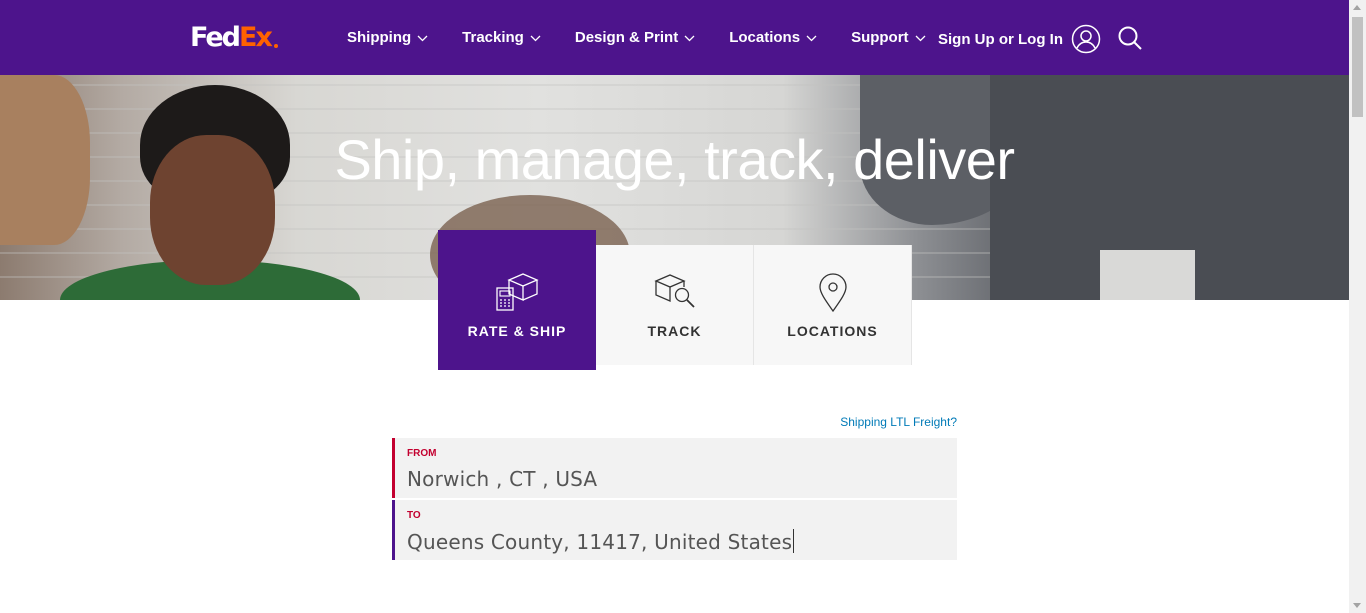 Image resolution: width=1366 pixels, height=613 pixels. Describe the element at coordinates (517, 292) in the screenshot. I see `rate-ship-icon` at that location.